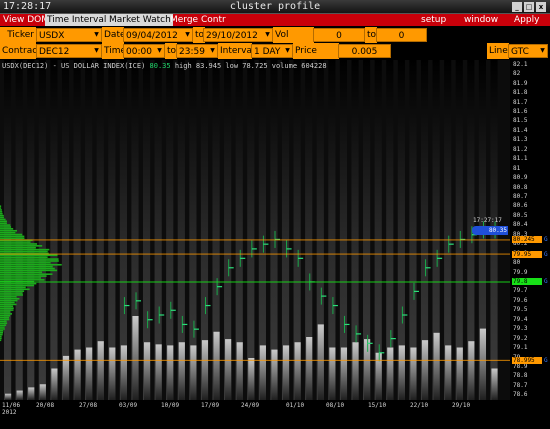 Image resolution: width=550 pixels, height=429 pixels. I want to click on x-tick-label: 01/10, so click(295, 405).